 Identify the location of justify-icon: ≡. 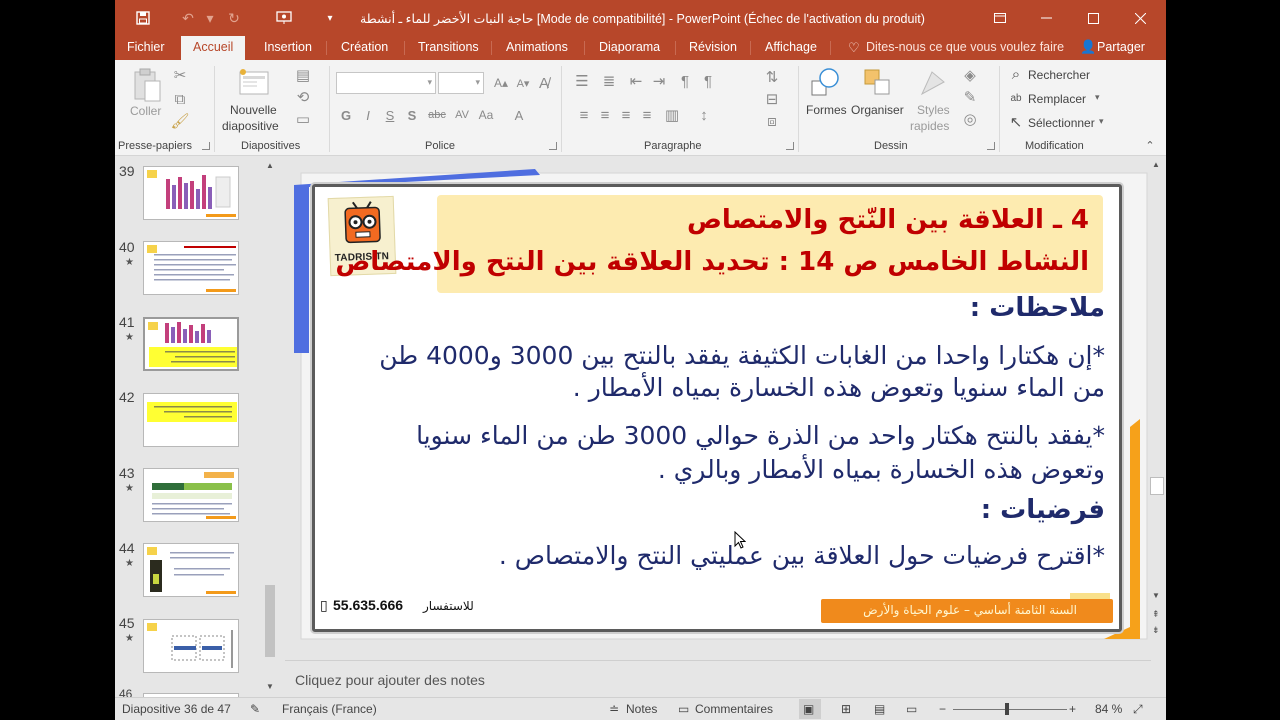
(647, 115).